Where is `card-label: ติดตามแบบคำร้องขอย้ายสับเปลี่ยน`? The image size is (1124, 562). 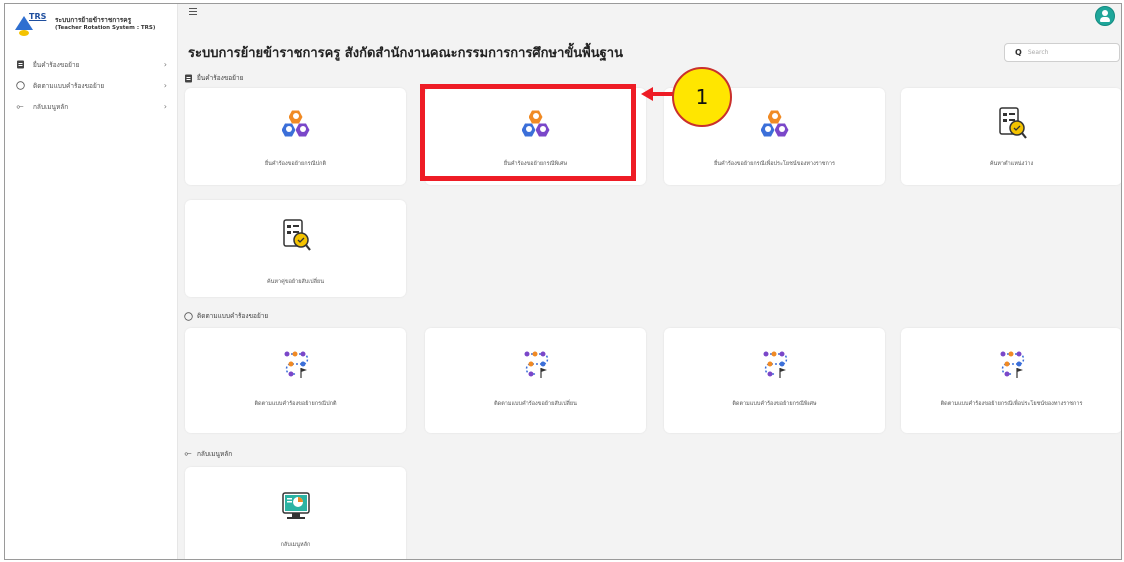 card-label: ติดตามแบบคำร้องขอย้ายสับเปลี่ยน is located at coordinates (535, 404).